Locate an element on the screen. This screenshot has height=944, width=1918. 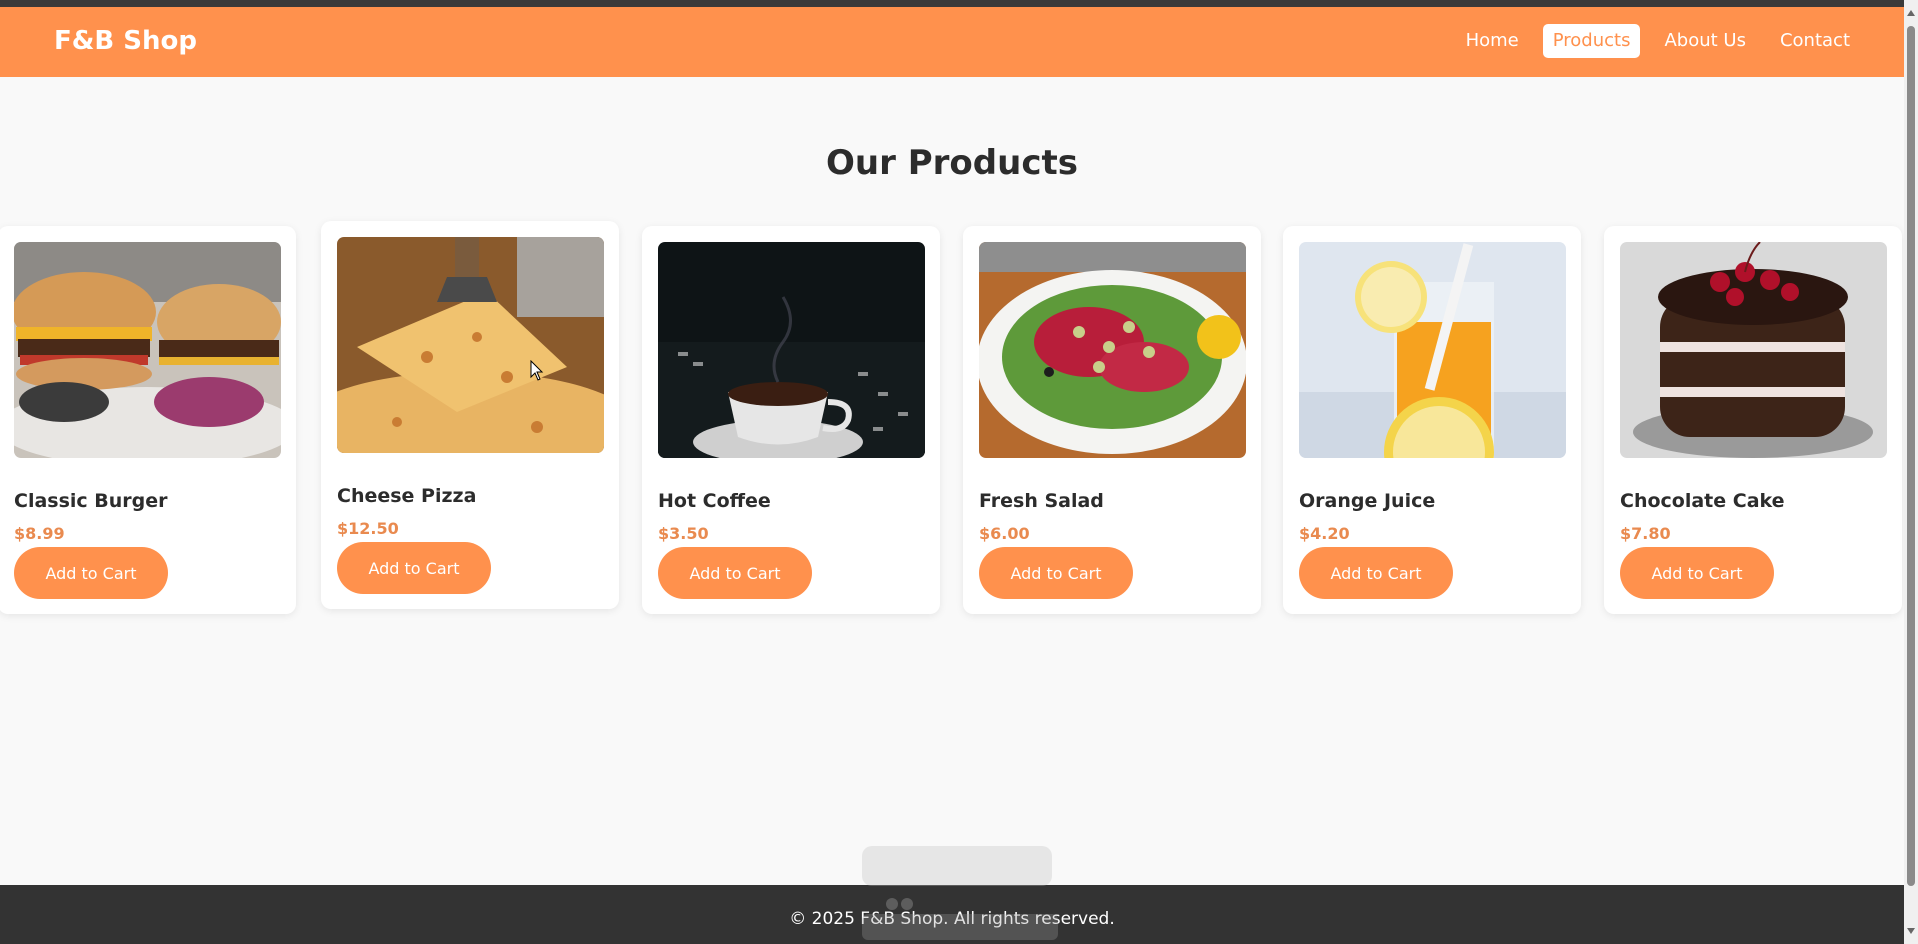
footer-copyright: © 2025 F&B Shop. All rights reserved. is located at coordinates (952, 919).